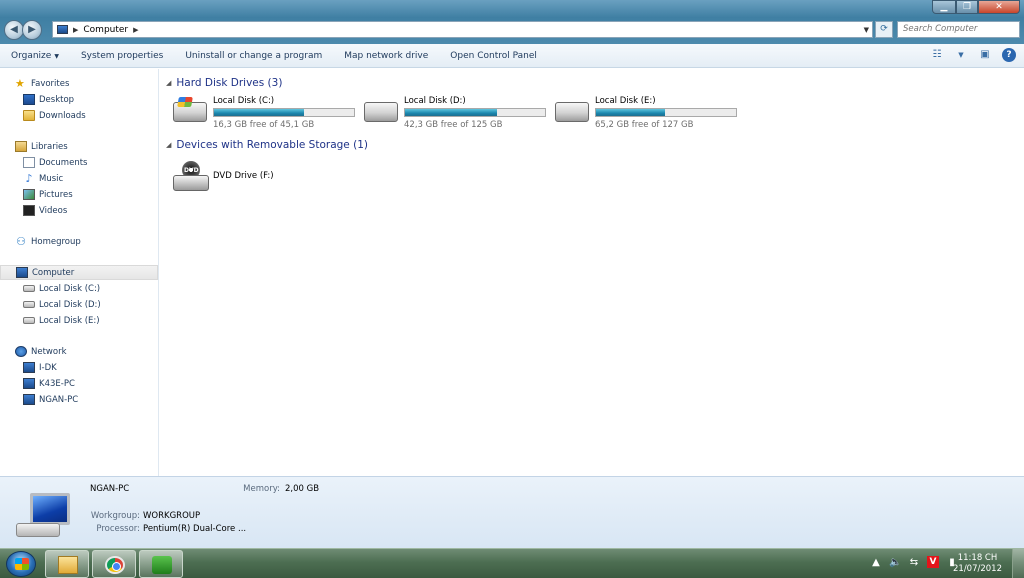 This screenshot has width=1024, height=578. I want to click on taskbar-chrome-button, so click(114, 564).